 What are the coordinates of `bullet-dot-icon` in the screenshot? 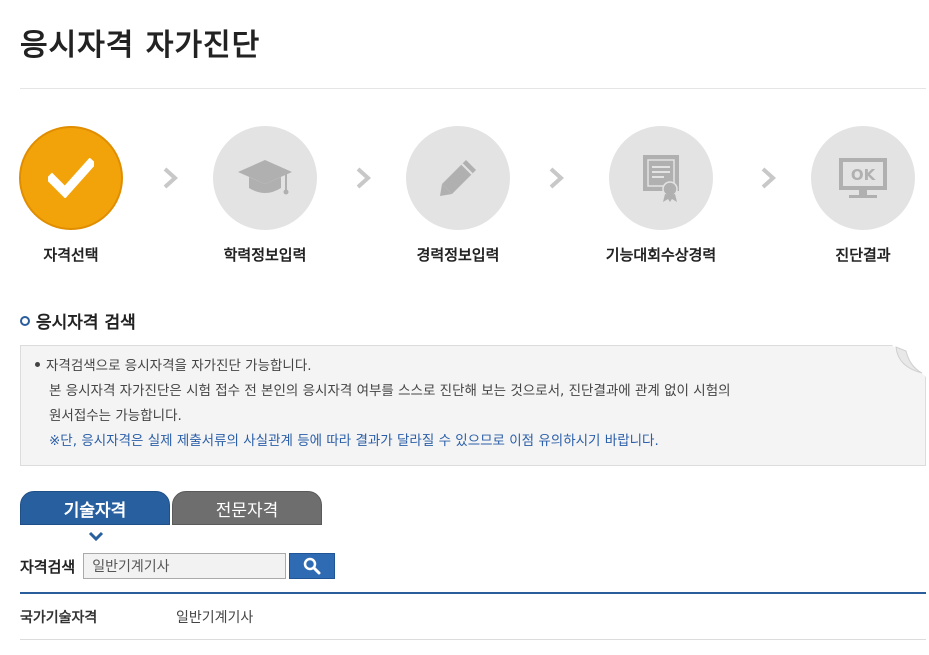 It's located at (37, 364).